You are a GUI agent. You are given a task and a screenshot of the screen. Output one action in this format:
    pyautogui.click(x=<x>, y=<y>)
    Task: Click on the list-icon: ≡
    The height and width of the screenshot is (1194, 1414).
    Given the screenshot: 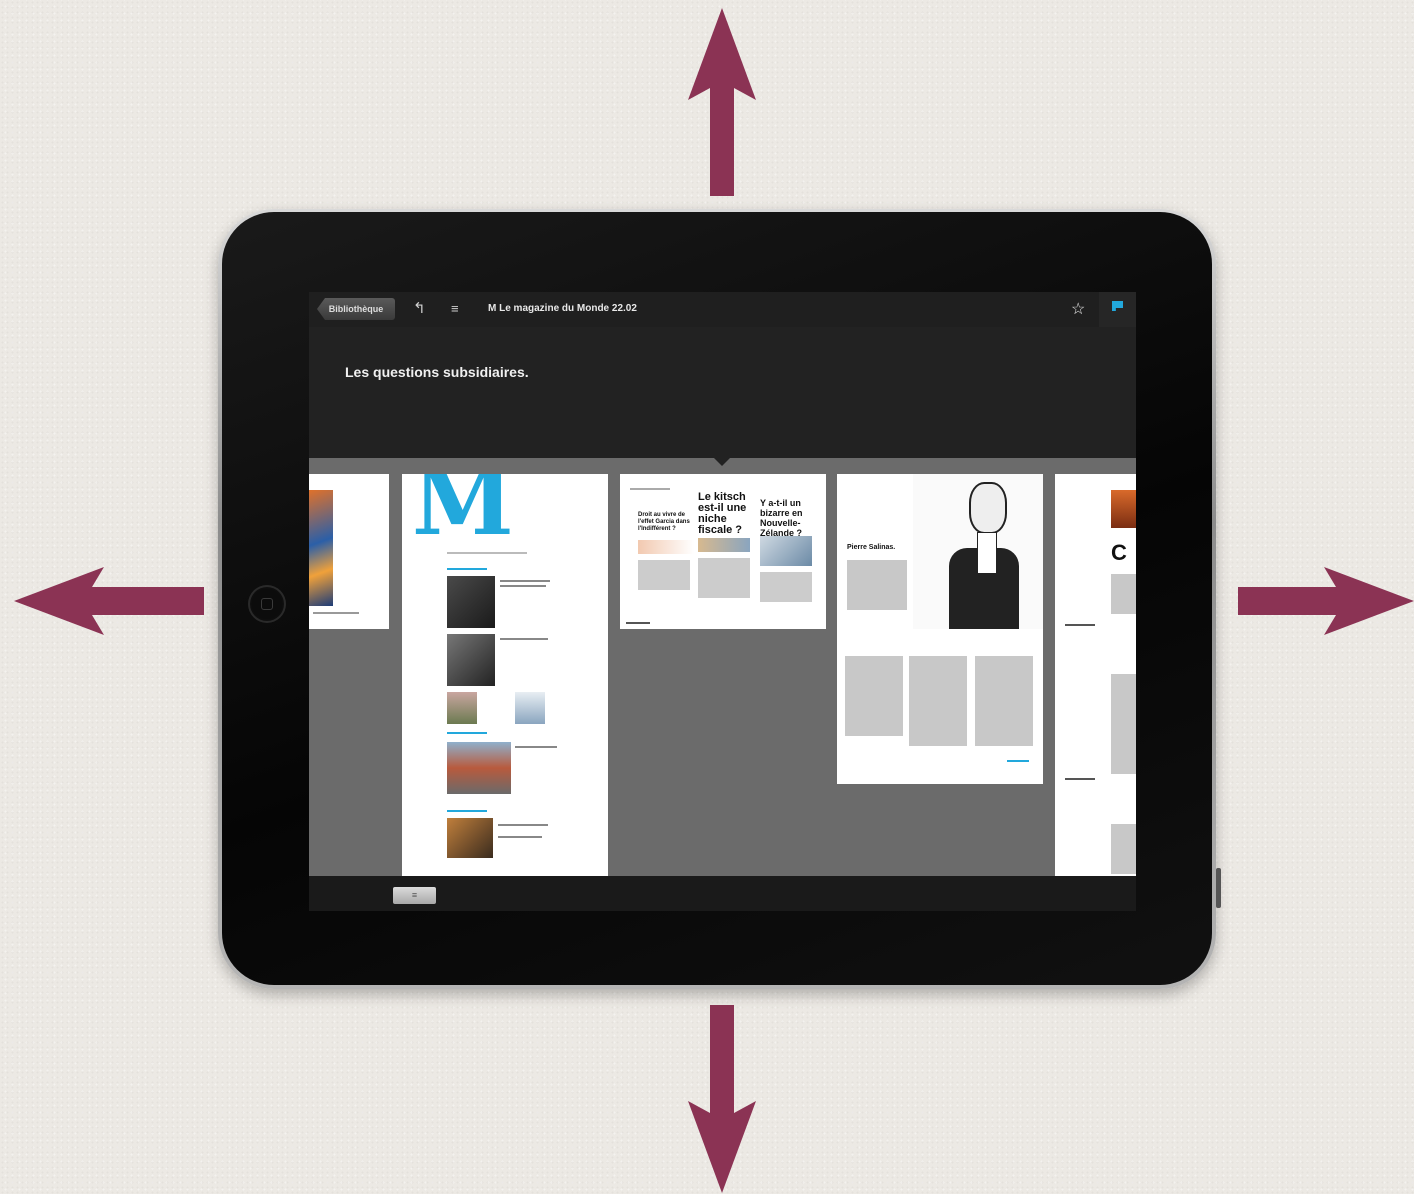 What is the action you would take?
    pyautogui.click(x=455, y=309)
    